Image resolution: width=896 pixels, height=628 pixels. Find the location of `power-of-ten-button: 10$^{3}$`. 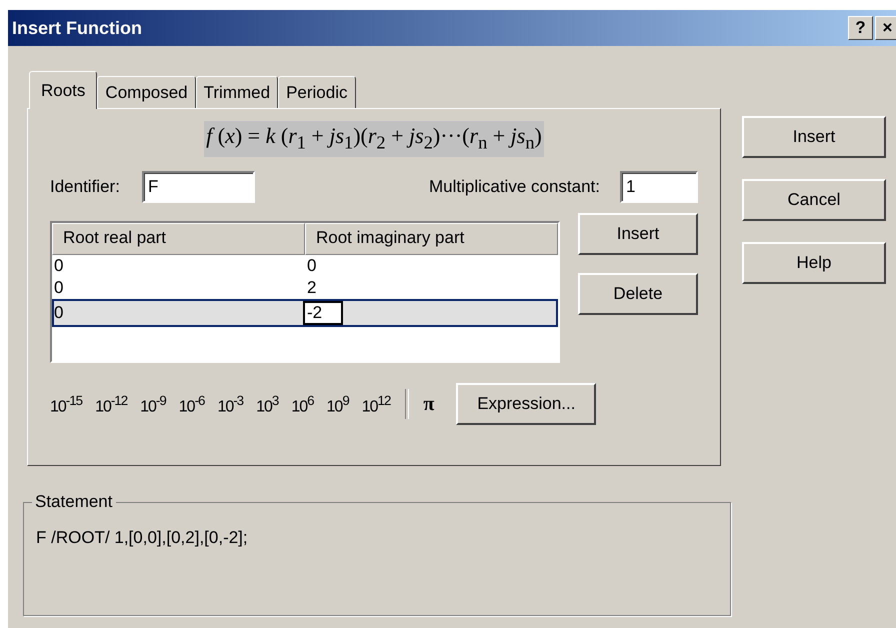

power-of-ten-button: 10$^{3}$ is located at coordinates (267, 404).